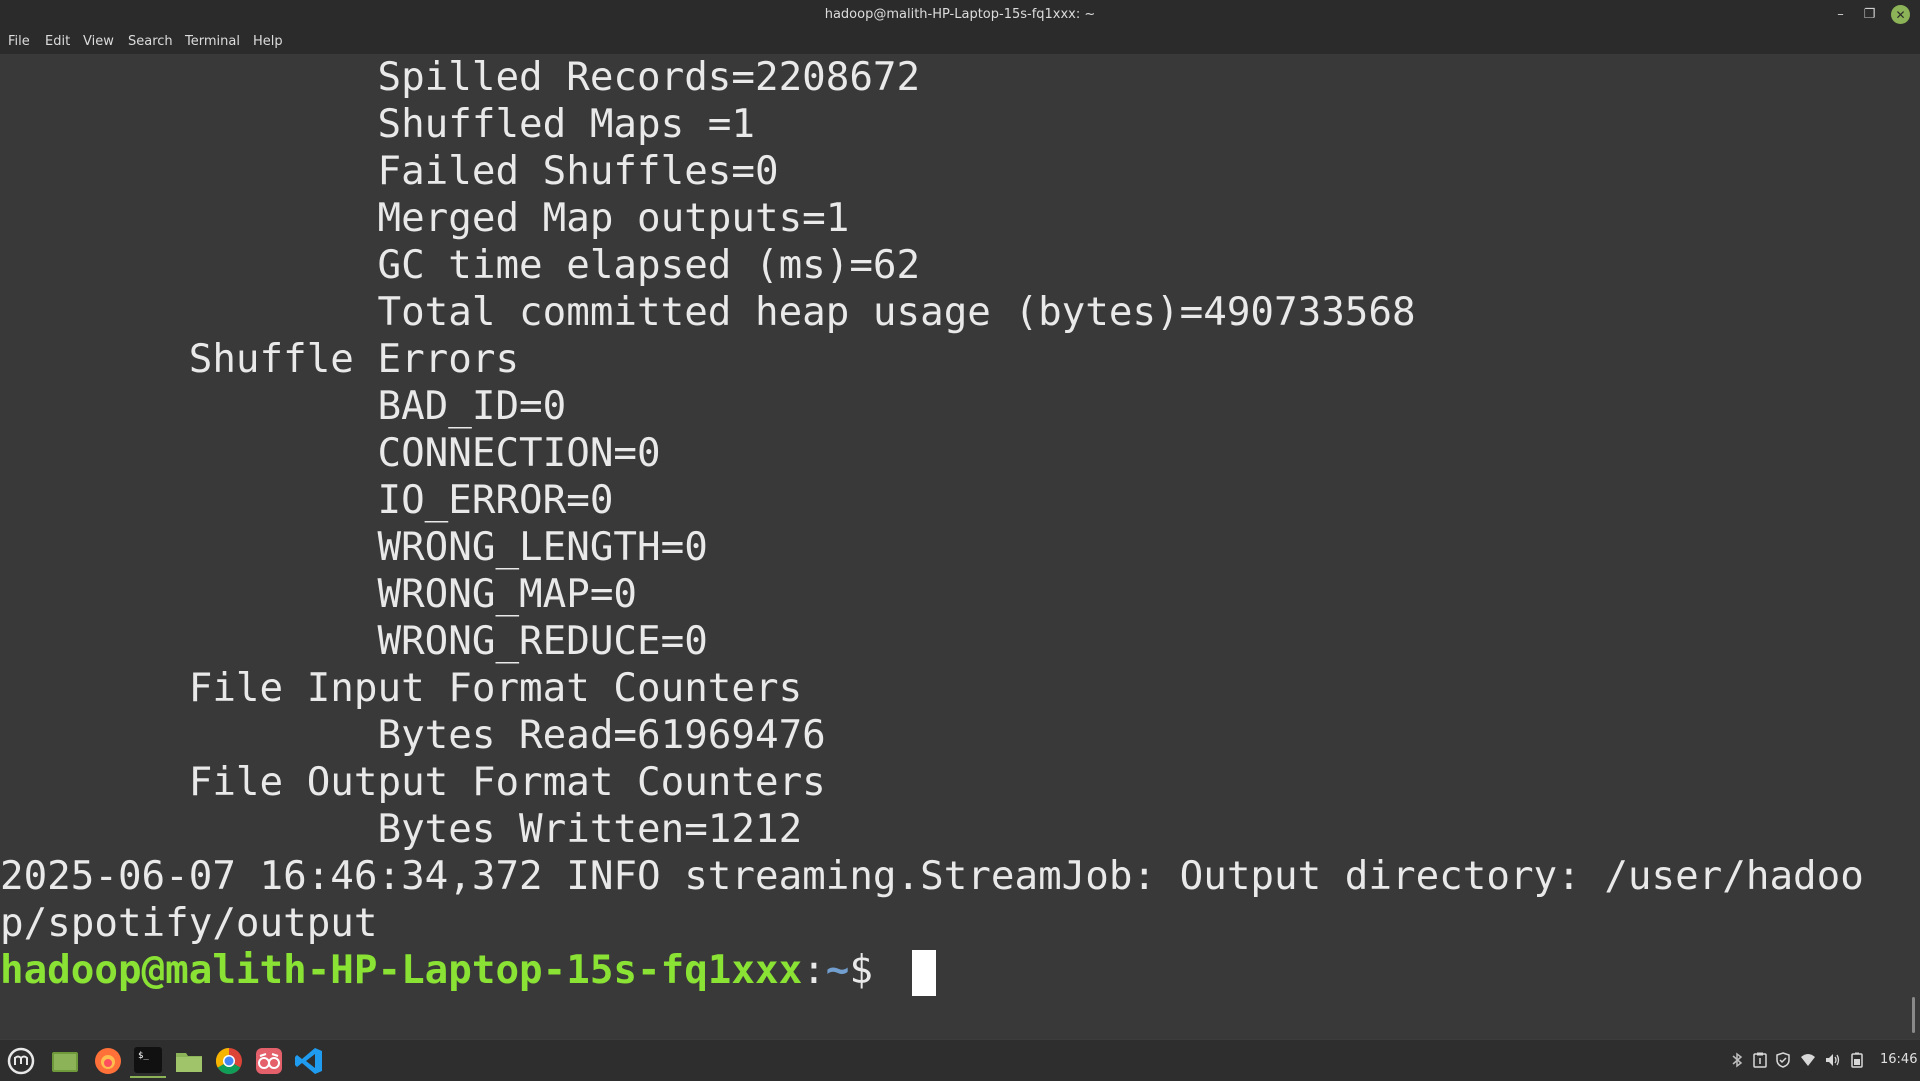 This screenshot has height=1081, width=1920. What do you see at coordinates (57, 41) in the screenshot?
I see `menu-edit: Edit` at bounding box center [57, 41].